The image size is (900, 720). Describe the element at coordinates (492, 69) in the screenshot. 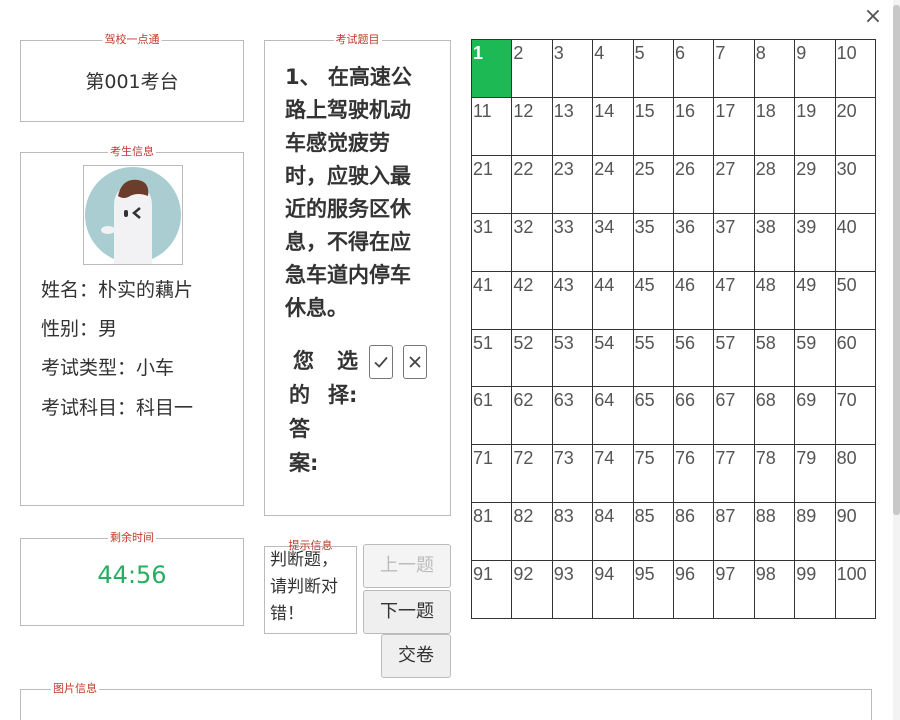

I see `question-number-cell: 1` at that location.